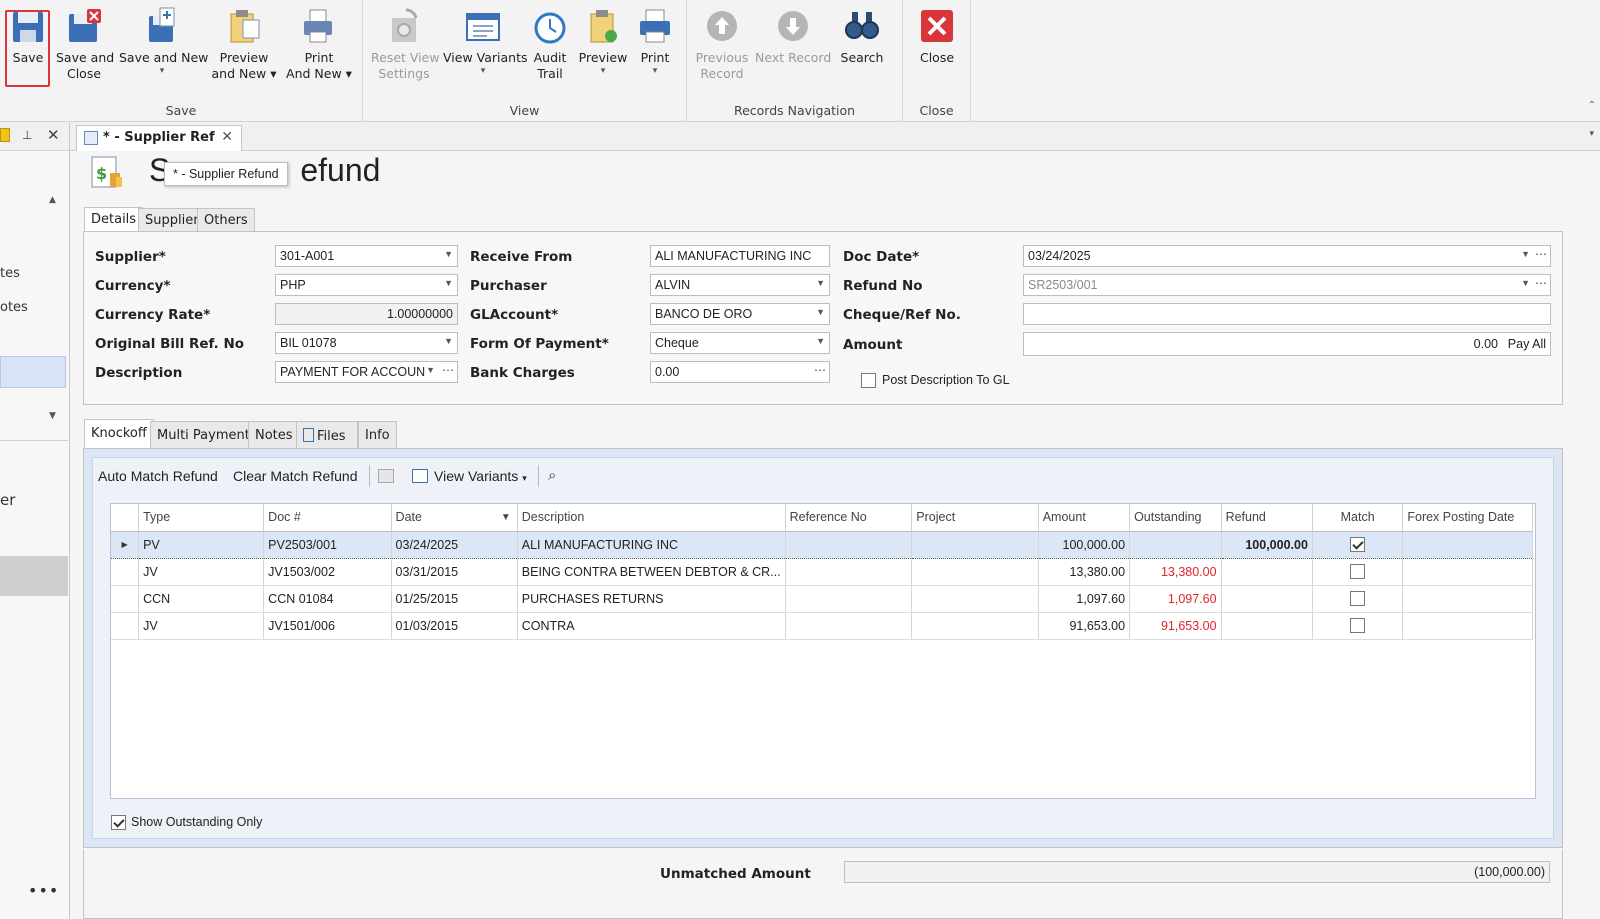  What do you see at coordinates (10, 273) in the screenshot?
I see `left-pane-item: tes` at bounding box center [10, 273].